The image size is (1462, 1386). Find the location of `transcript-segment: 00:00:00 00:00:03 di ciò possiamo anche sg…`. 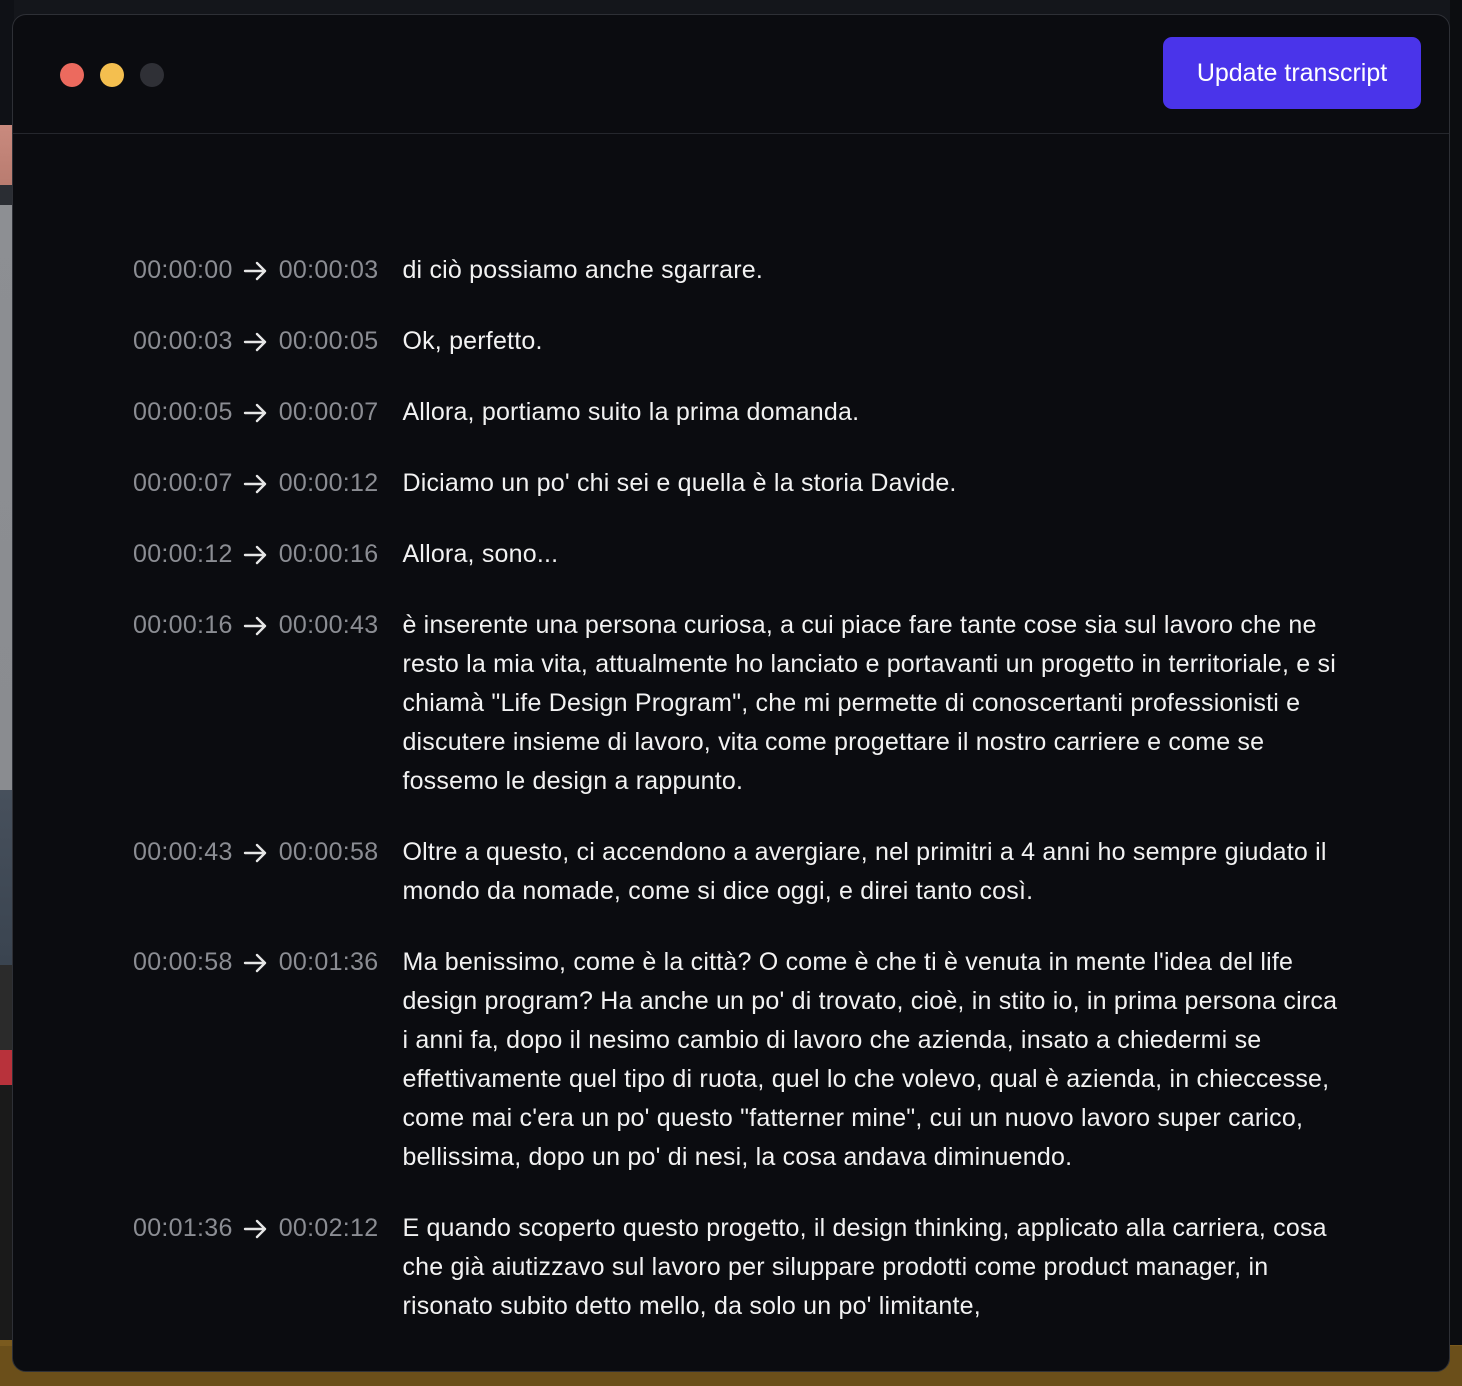

transcript-segment: 00:00:00 00:00:03 di ciò possiamo anche sg… is located at coordinates (741, 270).